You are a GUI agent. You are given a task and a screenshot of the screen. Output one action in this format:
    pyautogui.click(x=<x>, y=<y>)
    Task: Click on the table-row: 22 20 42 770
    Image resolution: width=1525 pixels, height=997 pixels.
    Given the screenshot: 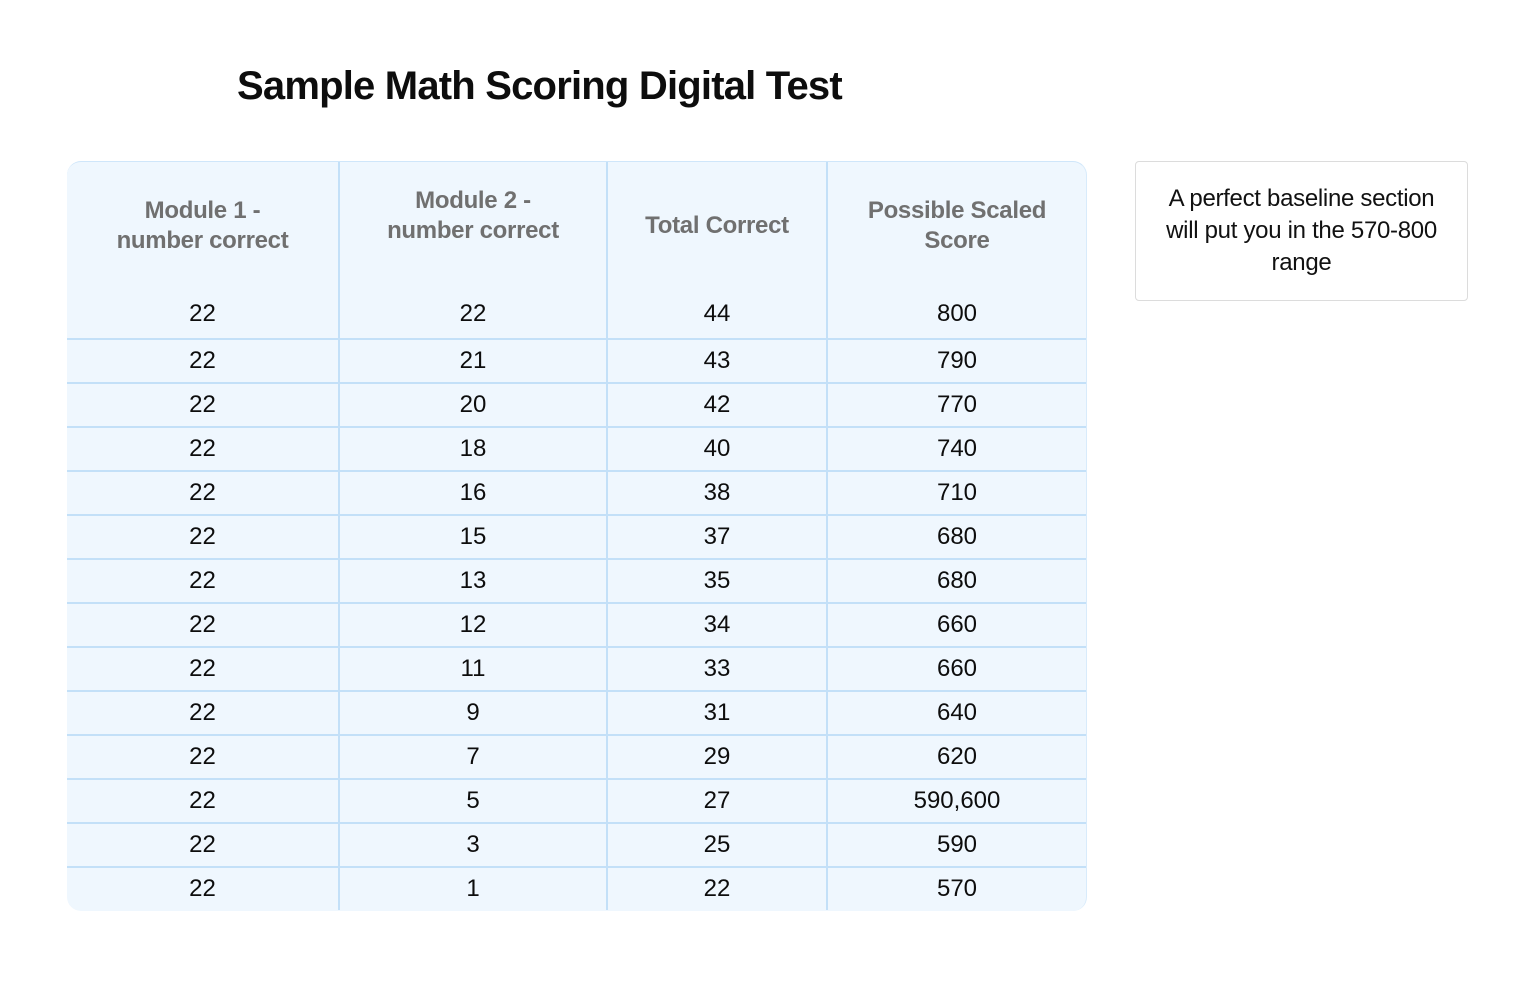 What is the action you would take?
    pyautogui.click(x=576, y=404)
    